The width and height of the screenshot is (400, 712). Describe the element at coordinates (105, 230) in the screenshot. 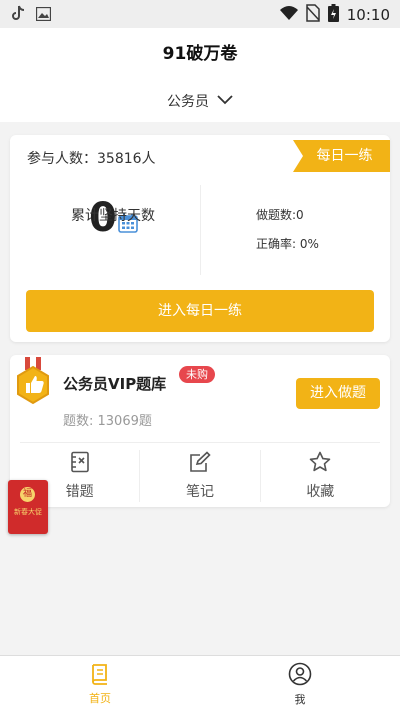

I see `streak-panel: 0` at that location.